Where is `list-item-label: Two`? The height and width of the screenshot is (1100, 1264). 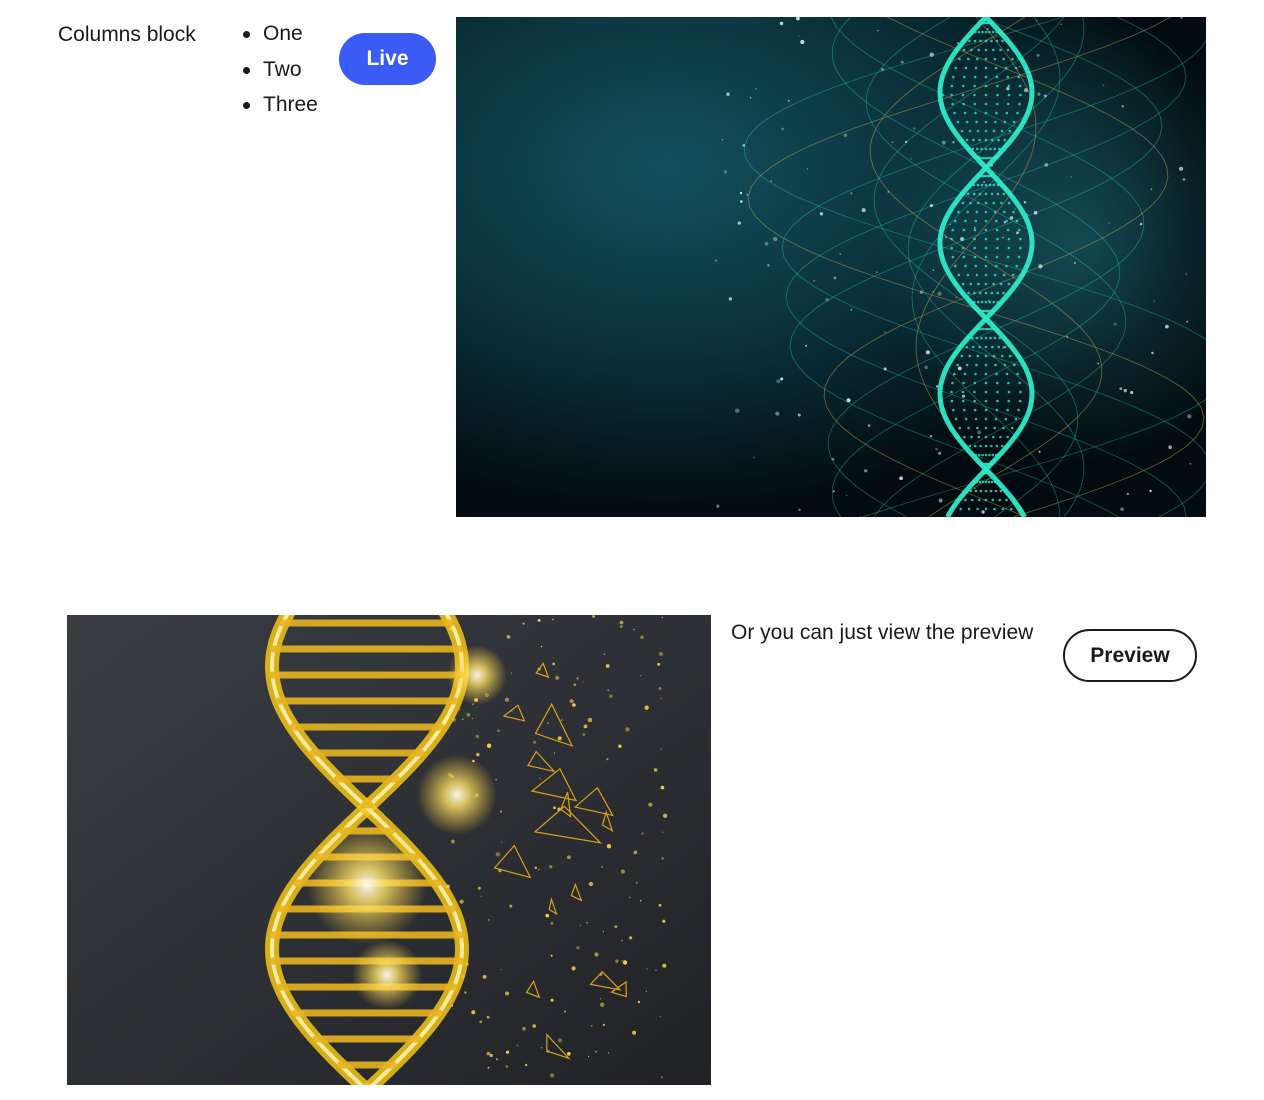 list-item-label: Two is located at coordinates (282, 69).